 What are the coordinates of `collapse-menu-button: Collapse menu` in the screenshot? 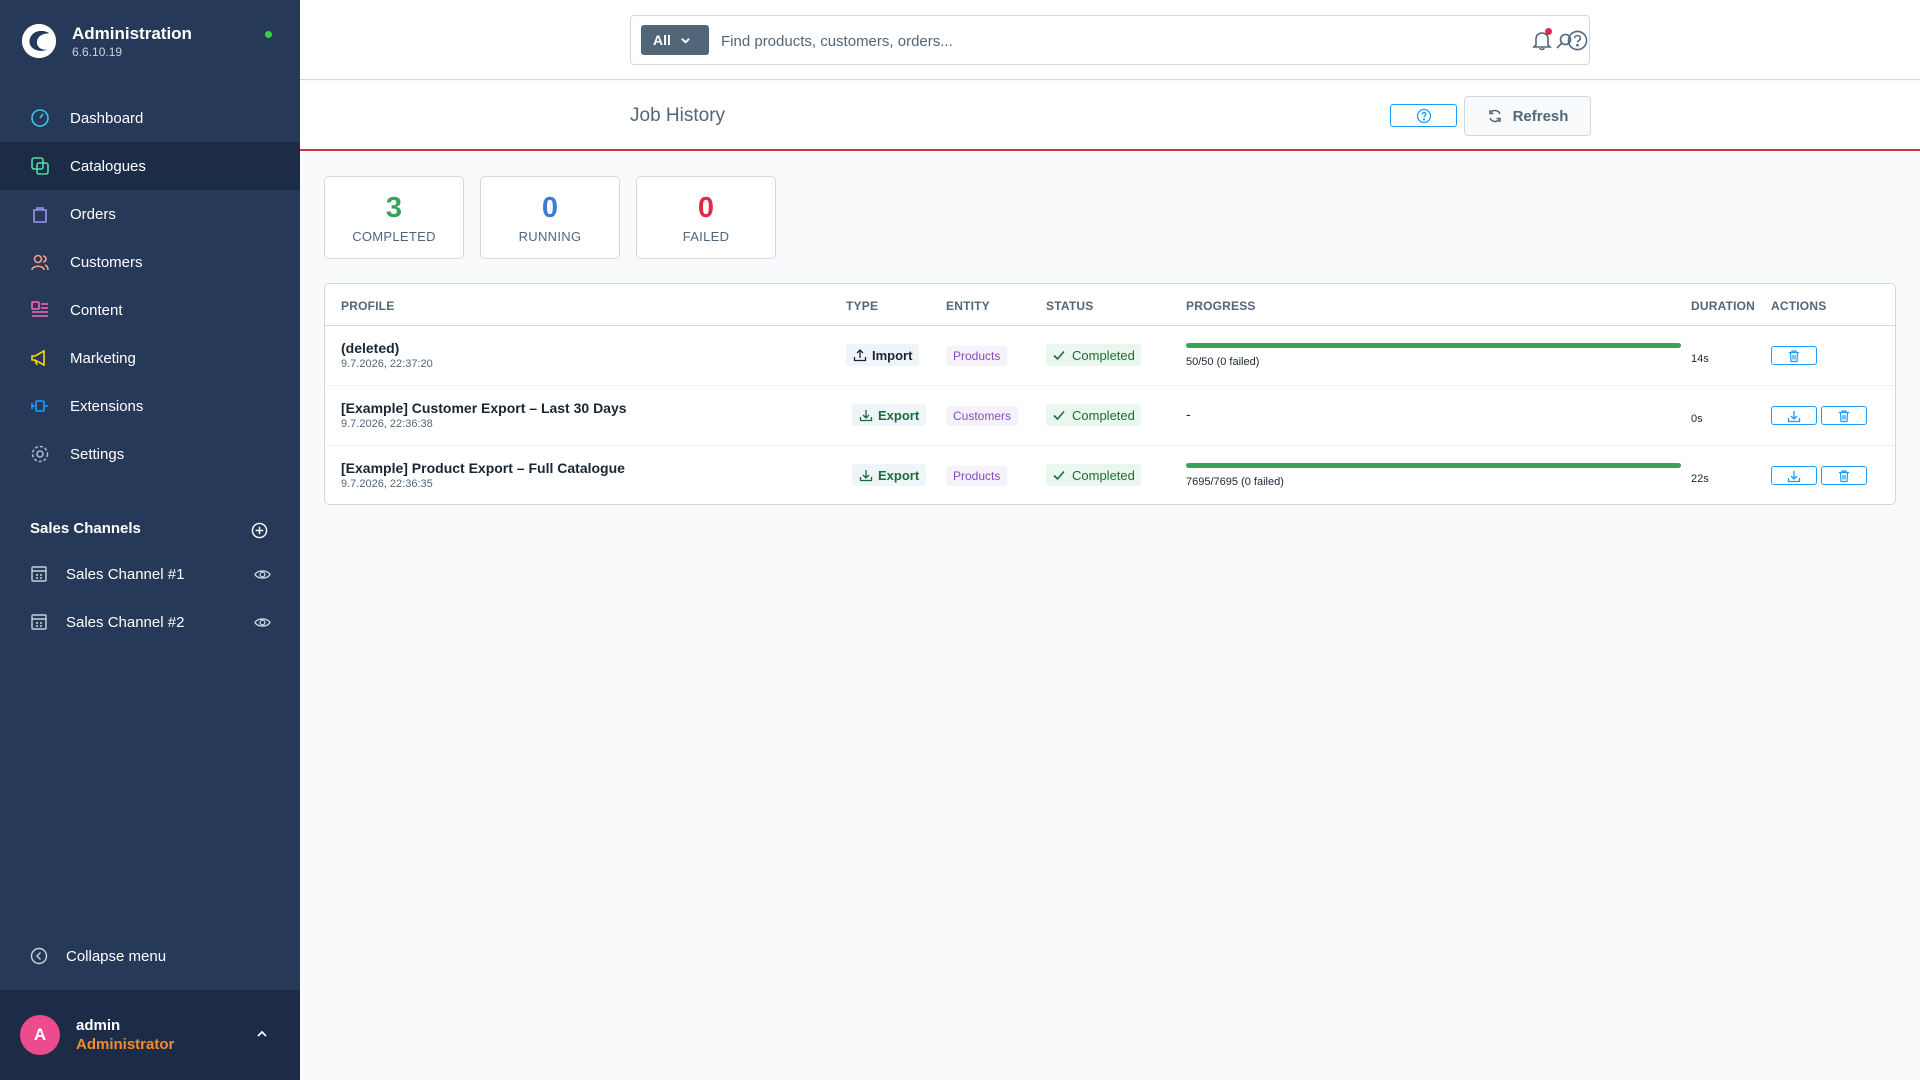 It's located at (98, 956).